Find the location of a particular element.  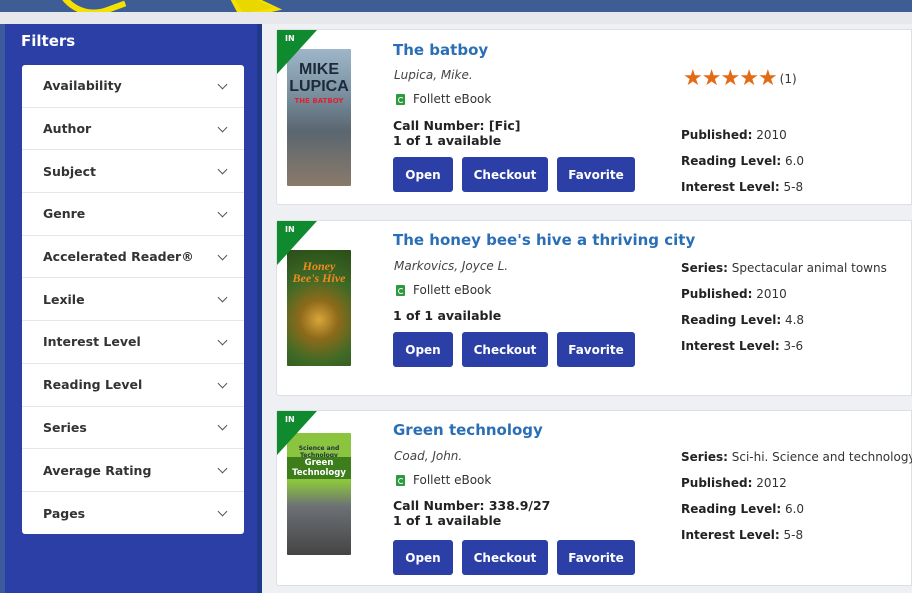

interest-level-info: Interest Level: 3-6 is located at coordinates (742, 346).